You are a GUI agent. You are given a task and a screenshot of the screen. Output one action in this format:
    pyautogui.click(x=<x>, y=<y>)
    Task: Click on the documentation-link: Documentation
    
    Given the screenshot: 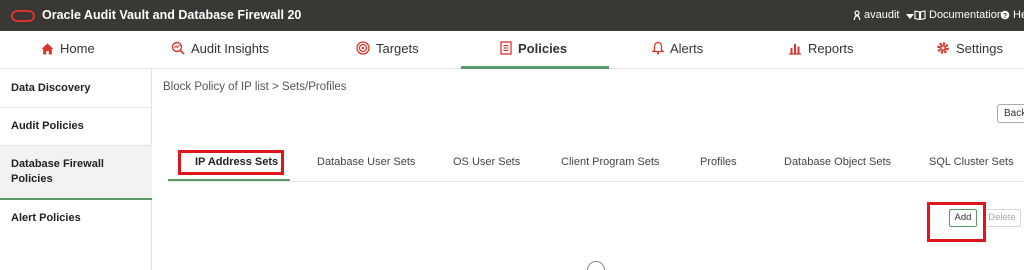 What is the action you would take?
    pyautogui.click(x=958, y=15)
    